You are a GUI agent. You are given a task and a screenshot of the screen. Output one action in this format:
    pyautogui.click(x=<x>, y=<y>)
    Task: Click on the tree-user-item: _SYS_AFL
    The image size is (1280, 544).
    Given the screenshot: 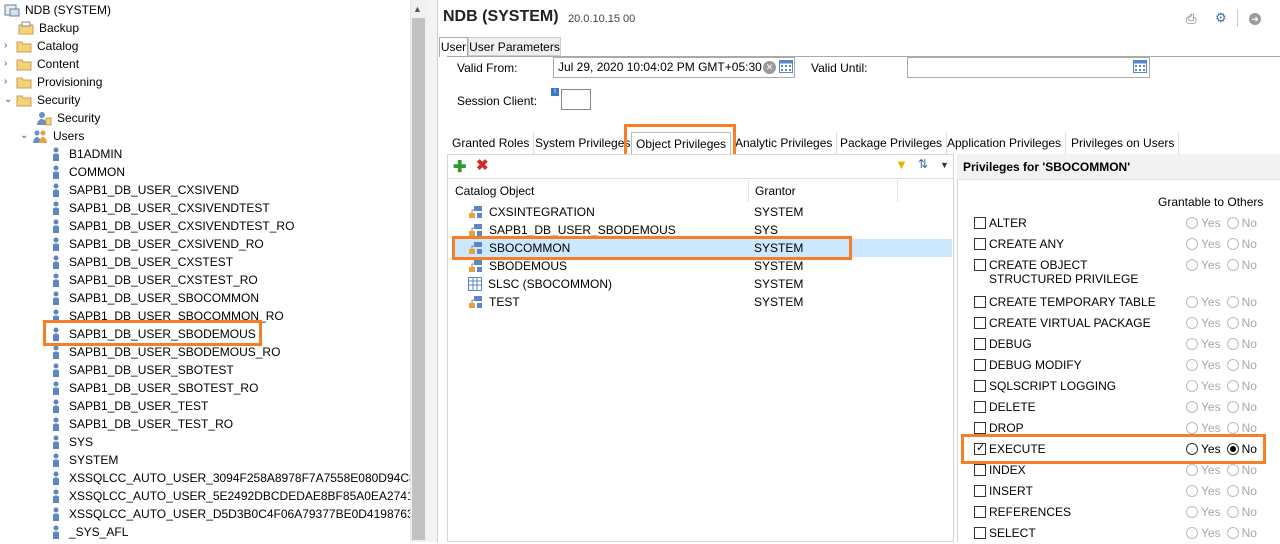 What is the action you would take?
    pyautogui.click(x=88, y=532)
    